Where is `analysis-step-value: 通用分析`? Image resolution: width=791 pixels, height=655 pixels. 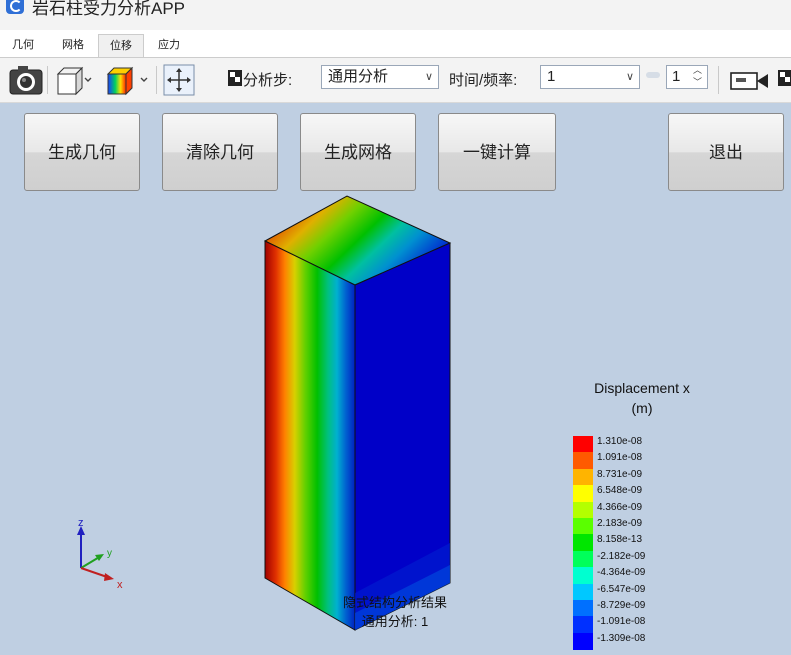
analysis-step-value: 通用分析 is located at coordinates (358, 76).